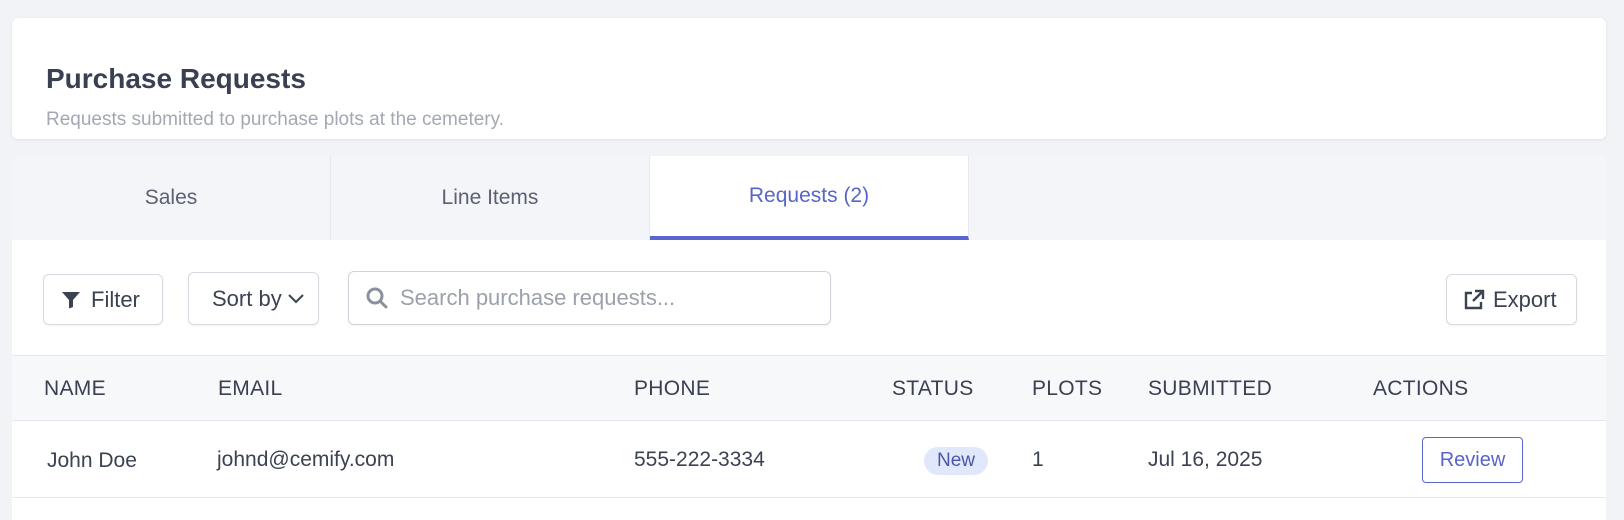 This screenshot has height=520, width=1624. Describe the element at coordinates (247, 298) in the screenshot. I see `sort-label: Sort by` at that location.